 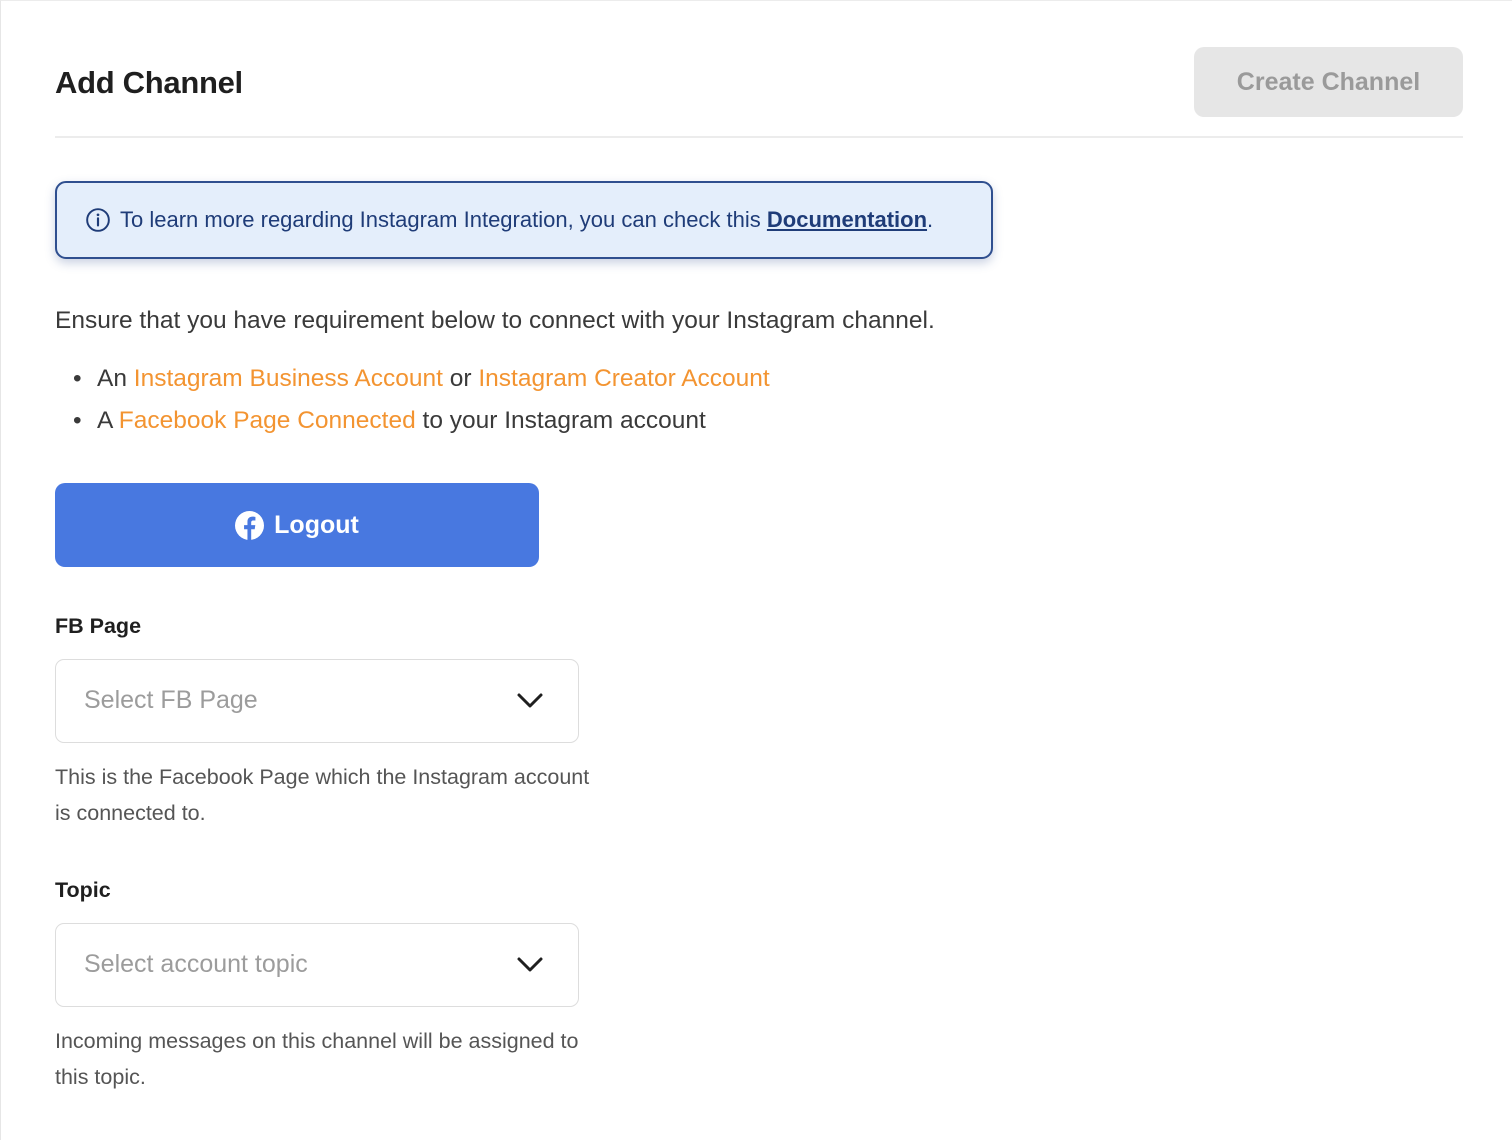 What do you see at coordinates (288, 378) in the screenshot?
I see `instagram-business-account-link: Instagram Business Account` at bounding box center [288, 378].